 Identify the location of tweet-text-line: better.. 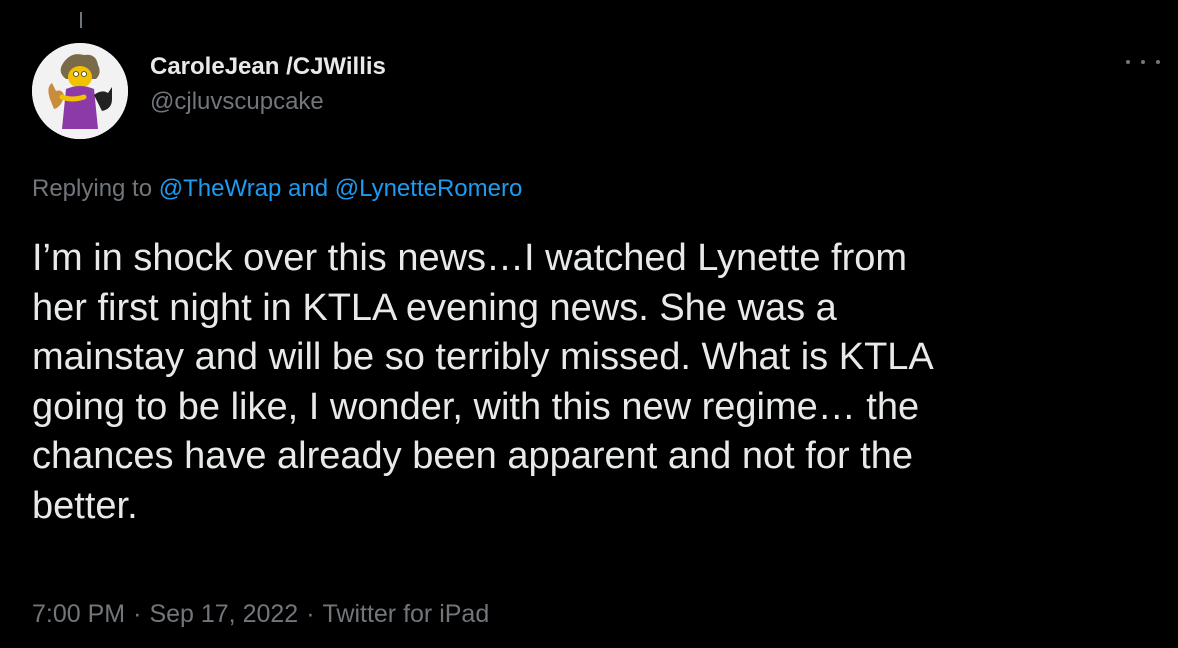
(85, 505).